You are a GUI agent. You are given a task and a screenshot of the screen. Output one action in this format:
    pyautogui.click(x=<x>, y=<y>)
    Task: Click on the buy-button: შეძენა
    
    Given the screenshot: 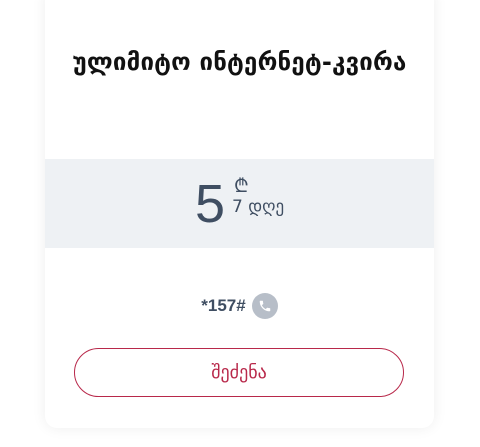 What is the action you would take?
    pyautogui.click(x=239, y=372)
    